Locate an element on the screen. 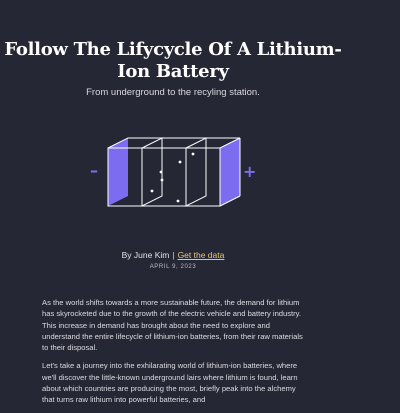  battery-graphic: – + is located at coordinates (173, 172).